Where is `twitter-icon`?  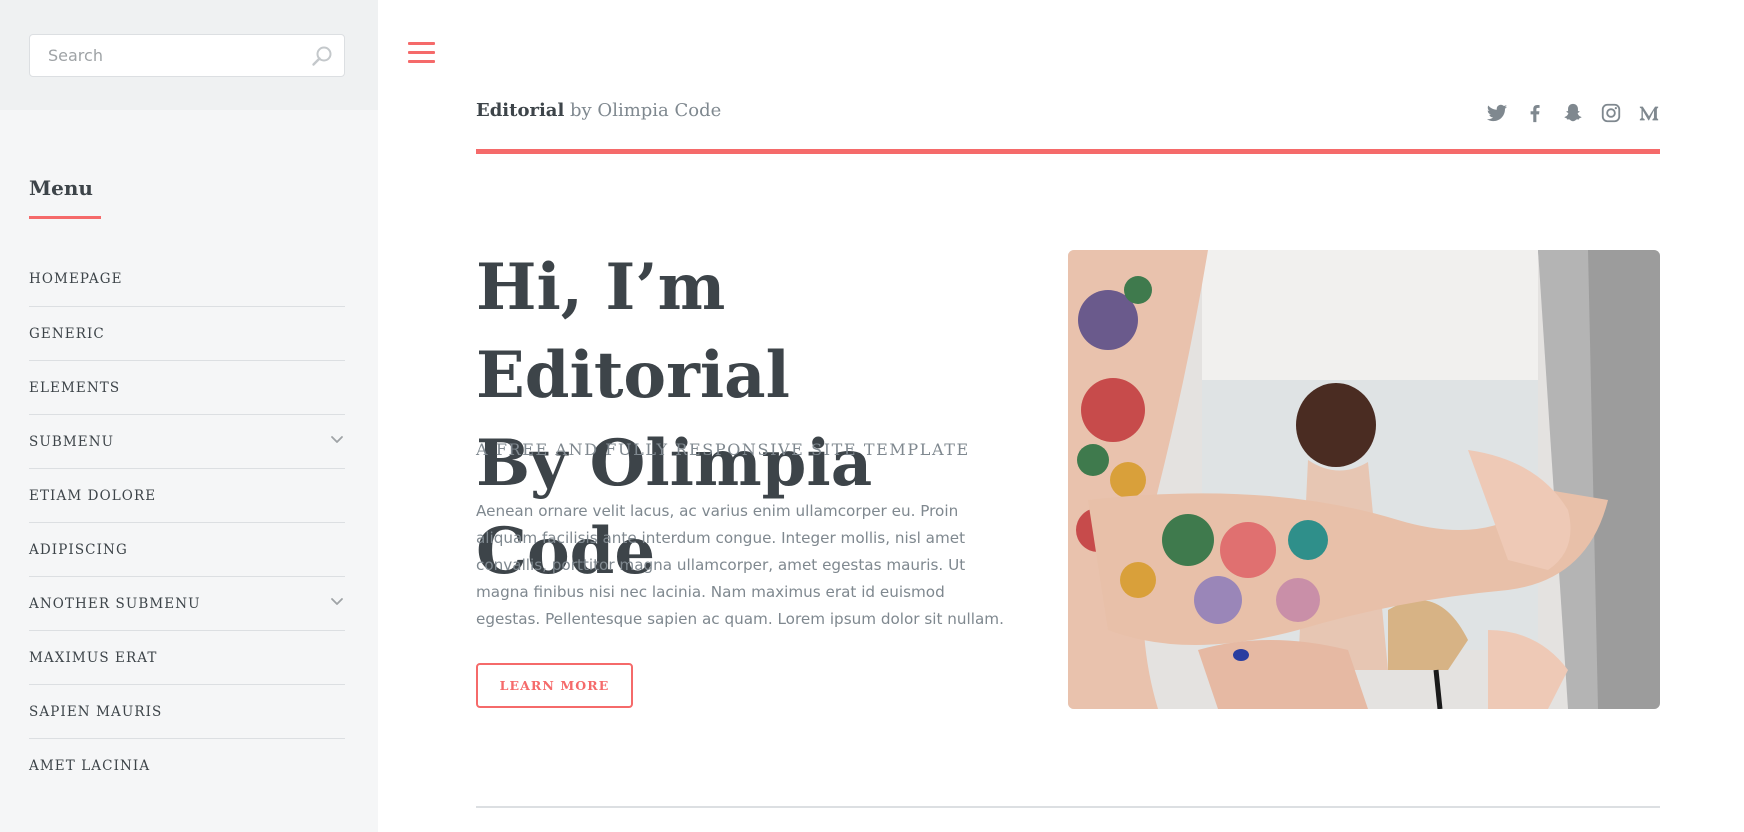 twitter-icon is located at coordinates (1497, 113).